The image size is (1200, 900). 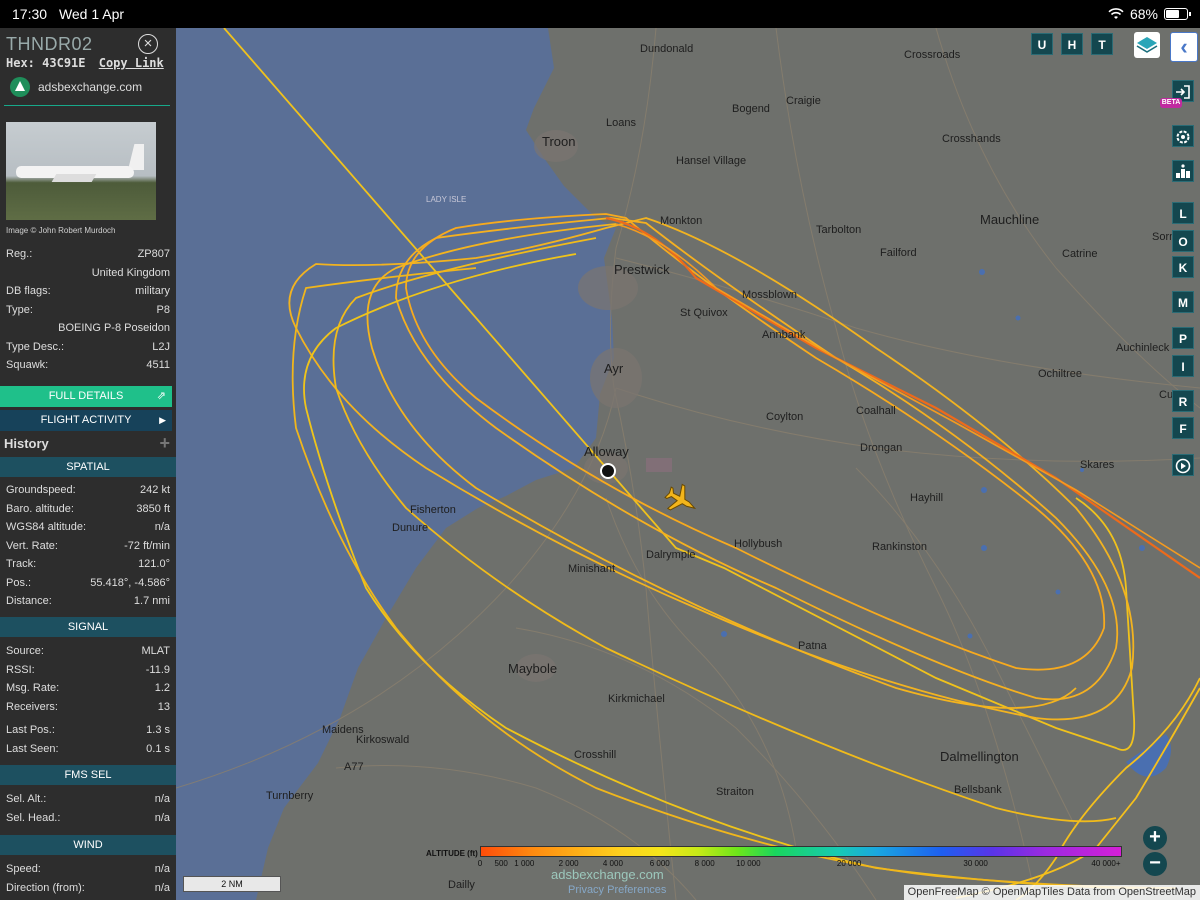 I want to click on spatial-row: Baro. altitude: 3850 ft, so click(x=88, y=511).